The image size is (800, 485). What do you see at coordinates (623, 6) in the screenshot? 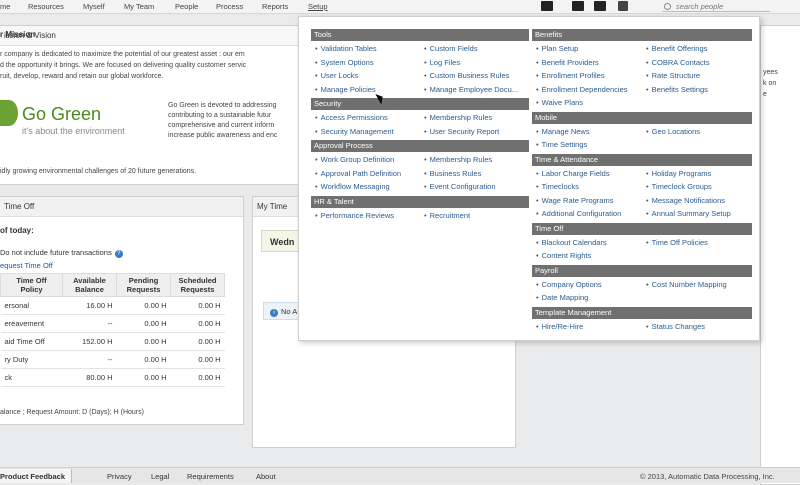
I see `tools-icon` at bounding box center [623, 6].